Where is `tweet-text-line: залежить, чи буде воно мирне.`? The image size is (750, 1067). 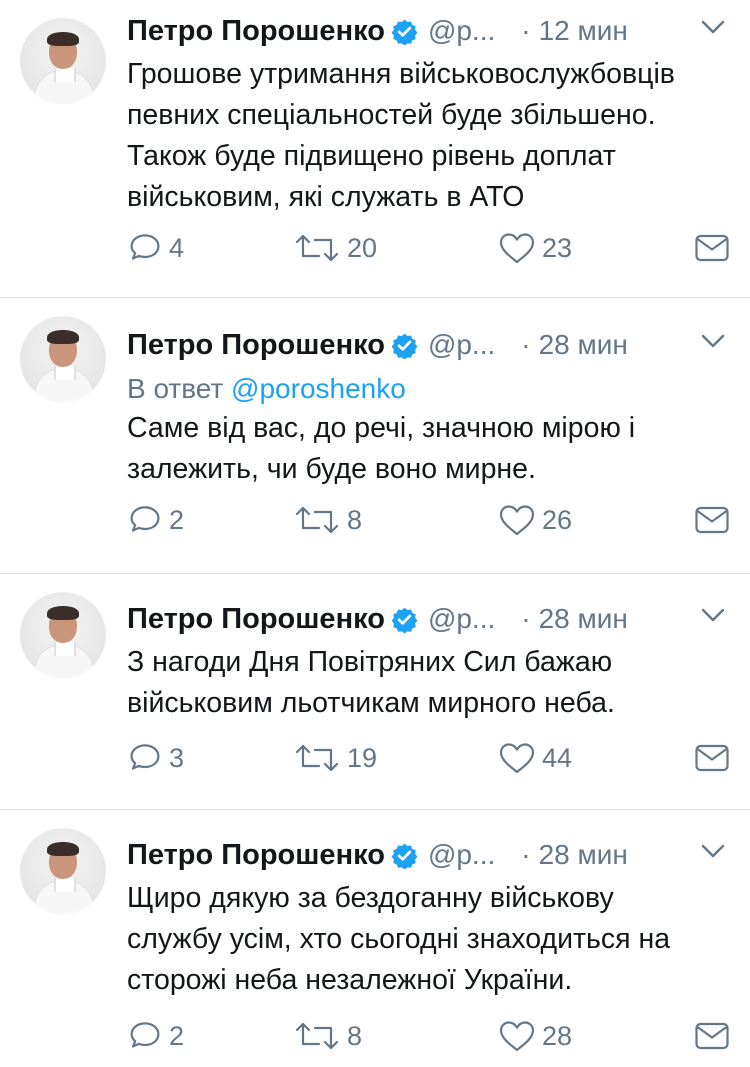
tweet-text-line: залежить, чи буде воно мирне. is located at coordinates (331, 469).